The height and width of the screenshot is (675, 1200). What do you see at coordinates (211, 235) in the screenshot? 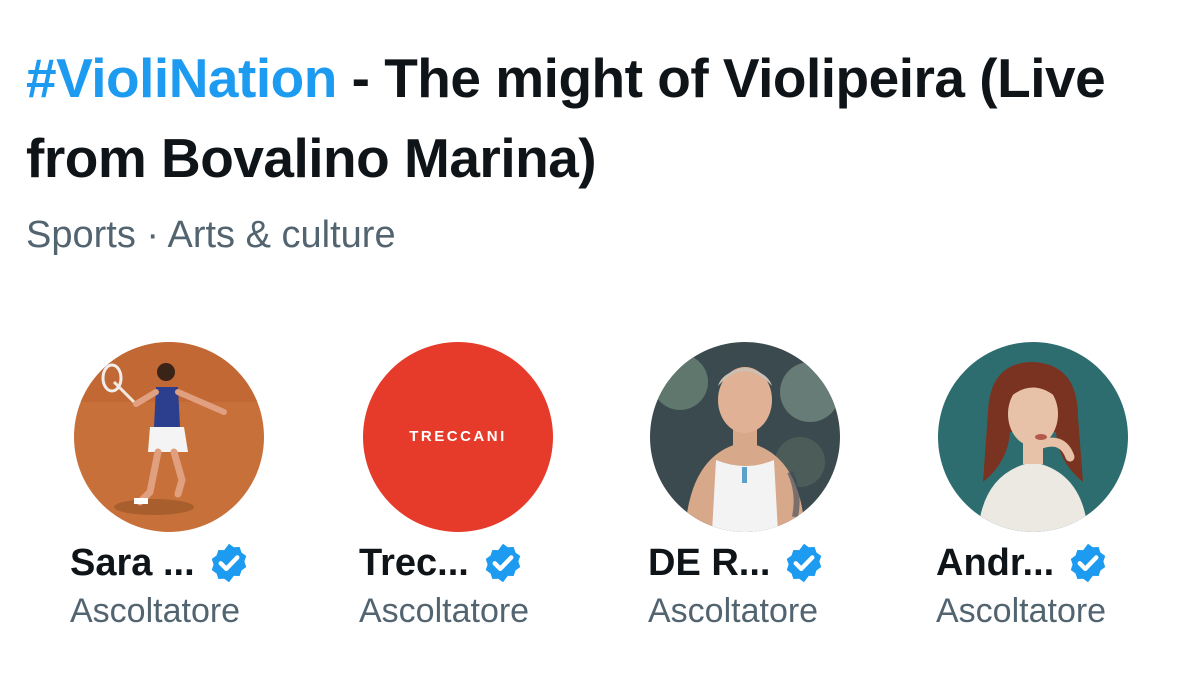
I see `space-topics: Sports · Arts & culture` at bounding box center [211, 235].